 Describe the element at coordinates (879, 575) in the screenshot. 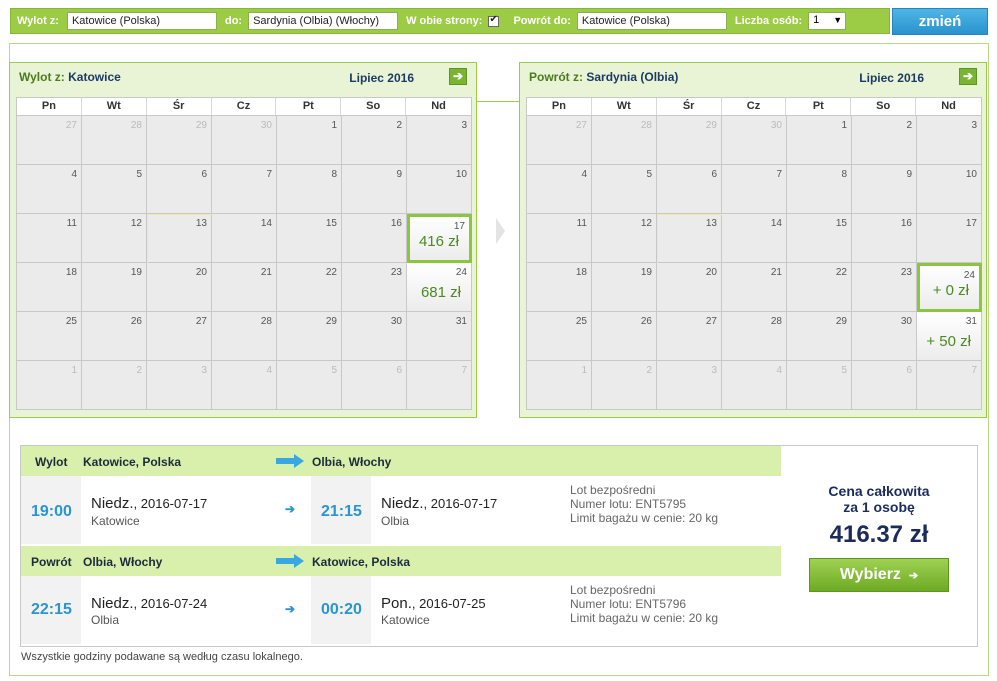

I see `choose-button: Wybierz ➔` at that location.